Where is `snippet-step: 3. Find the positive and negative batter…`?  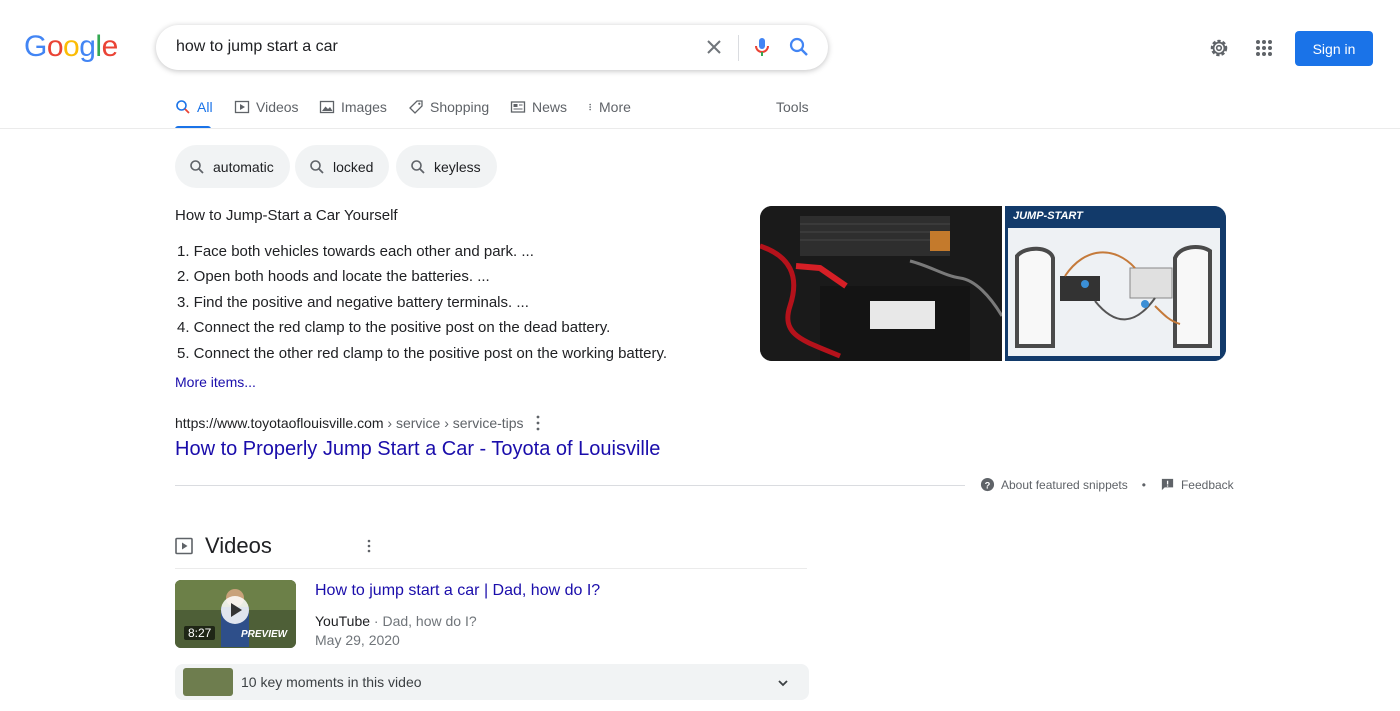 snippet-step: 3. Find the positive and negative batter… is located at coordinates (353, 302).